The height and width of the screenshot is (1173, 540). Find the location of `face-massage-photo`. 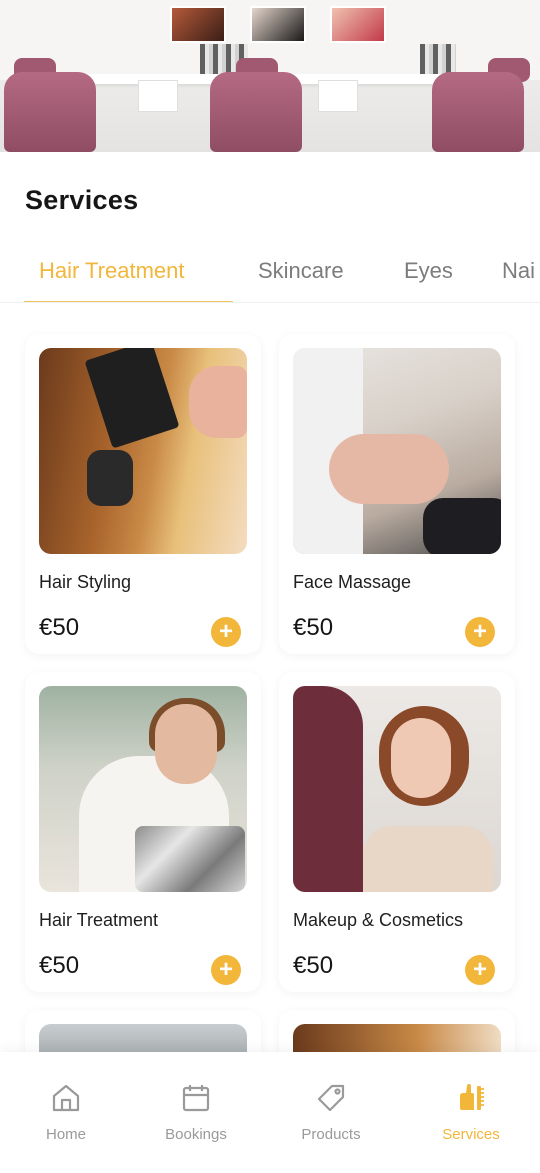

face-massage-photo is located at coordinates (397, 451).